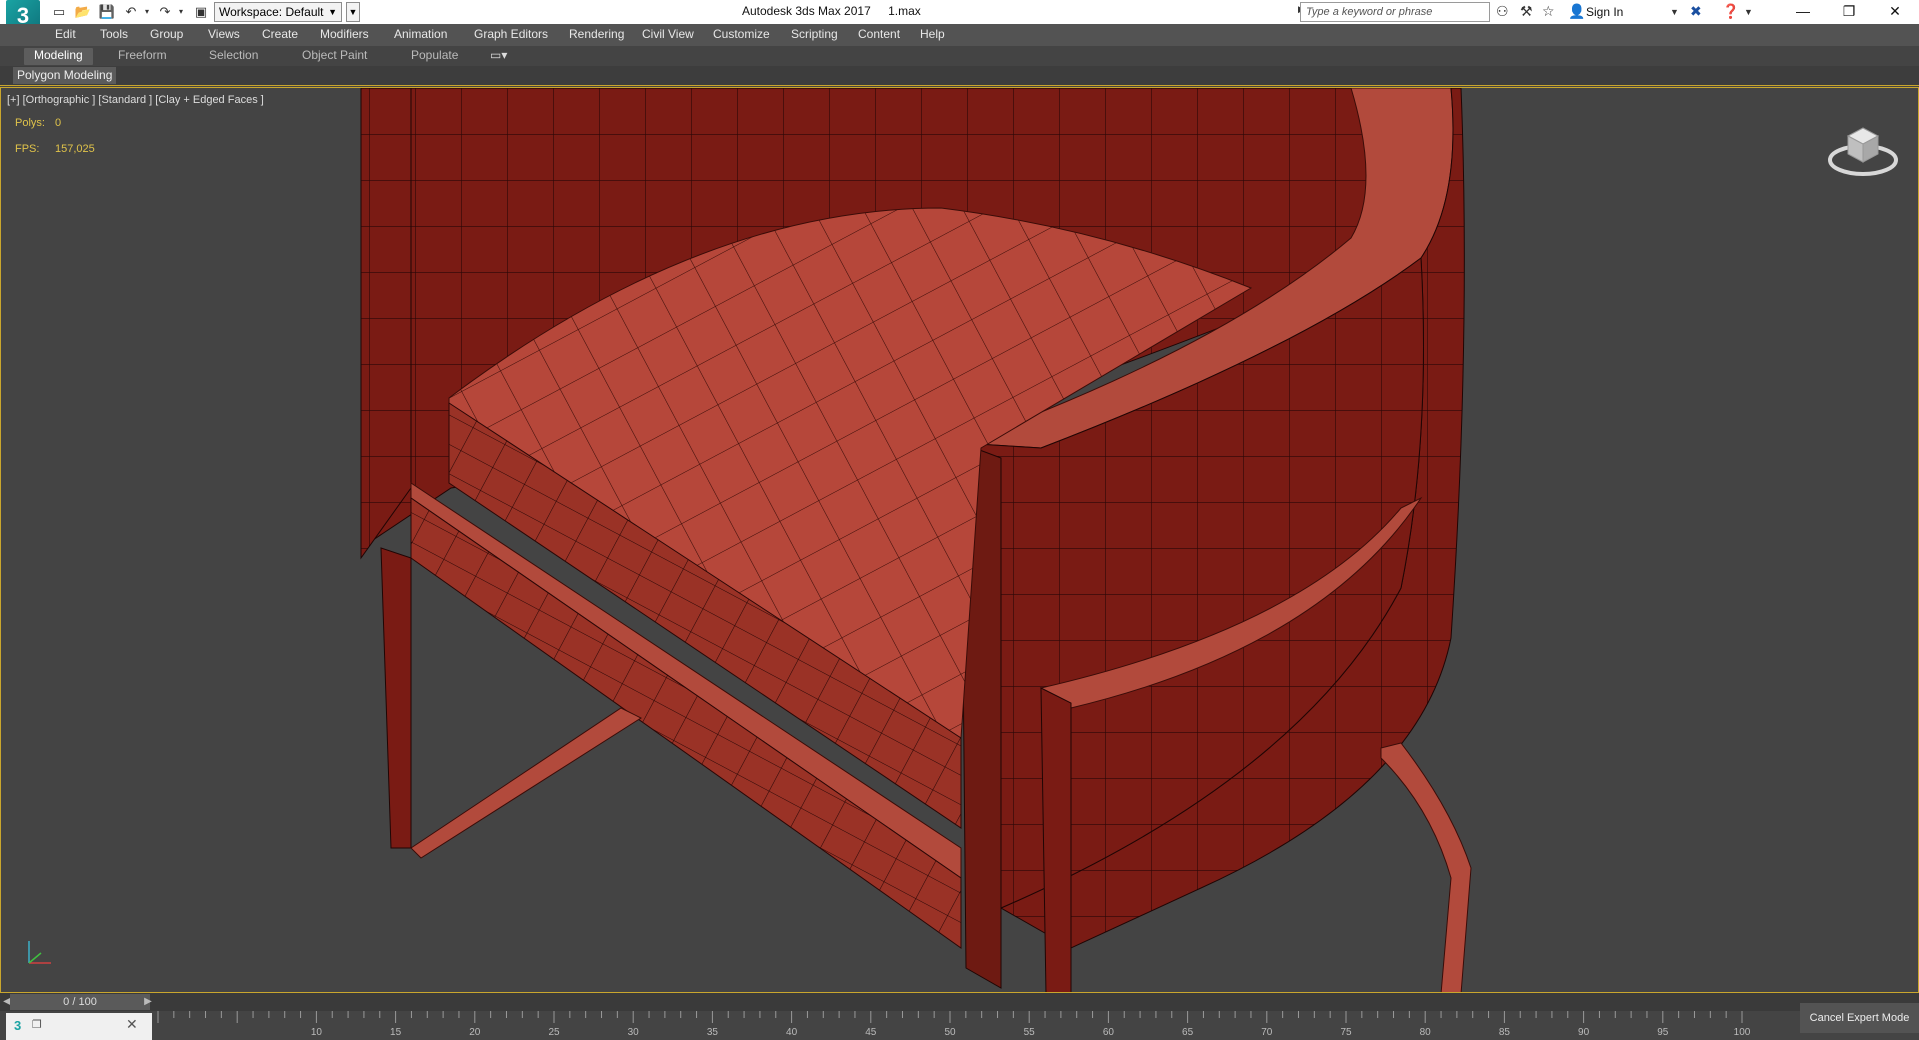  I want to click on sign-in-button: Sign In, so click(1604, 12).